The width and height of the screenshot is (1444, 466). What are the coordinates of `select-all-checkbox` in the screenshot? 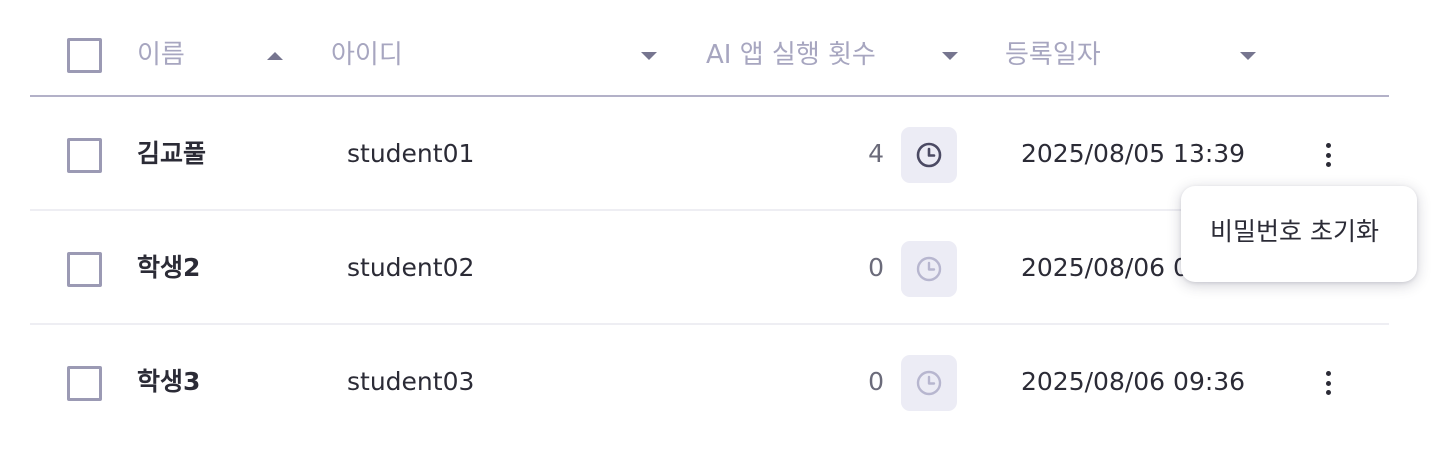 It's located at (84, 55).